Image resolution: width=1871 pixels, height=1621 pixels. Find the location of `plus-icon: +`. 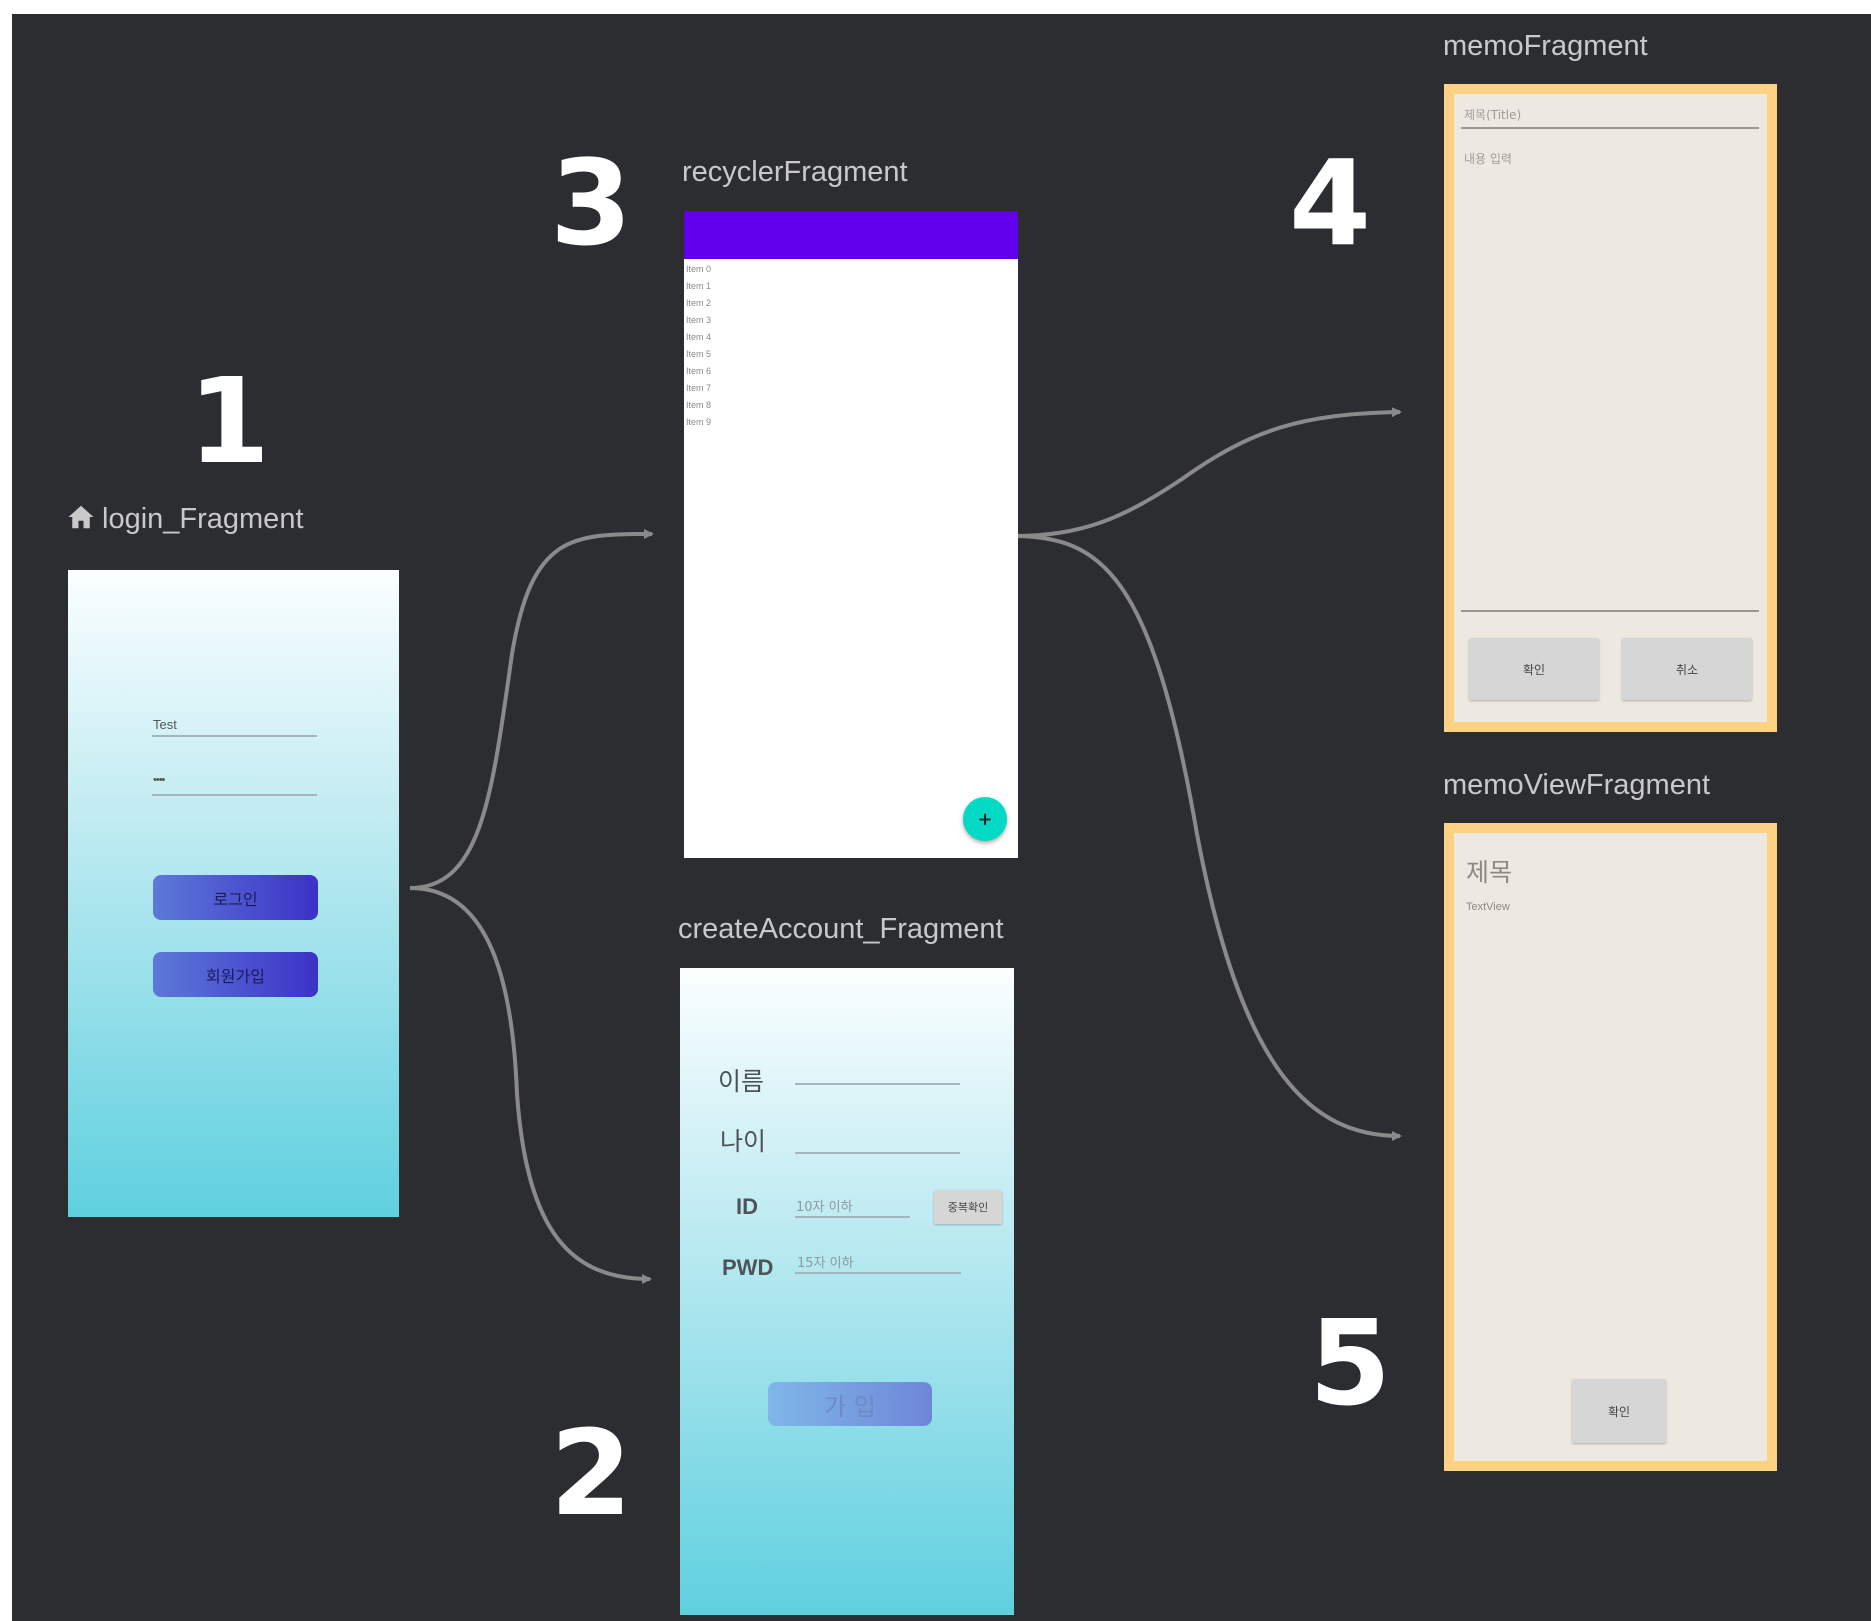

plus-icon: + is located at coordinates (985, 819).